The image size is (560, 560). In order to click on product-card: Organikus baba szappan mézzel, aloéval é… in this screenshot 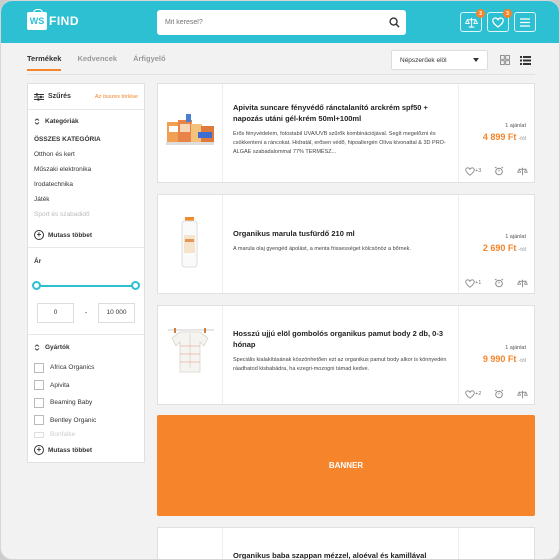, I will do `click(346, 543)`.